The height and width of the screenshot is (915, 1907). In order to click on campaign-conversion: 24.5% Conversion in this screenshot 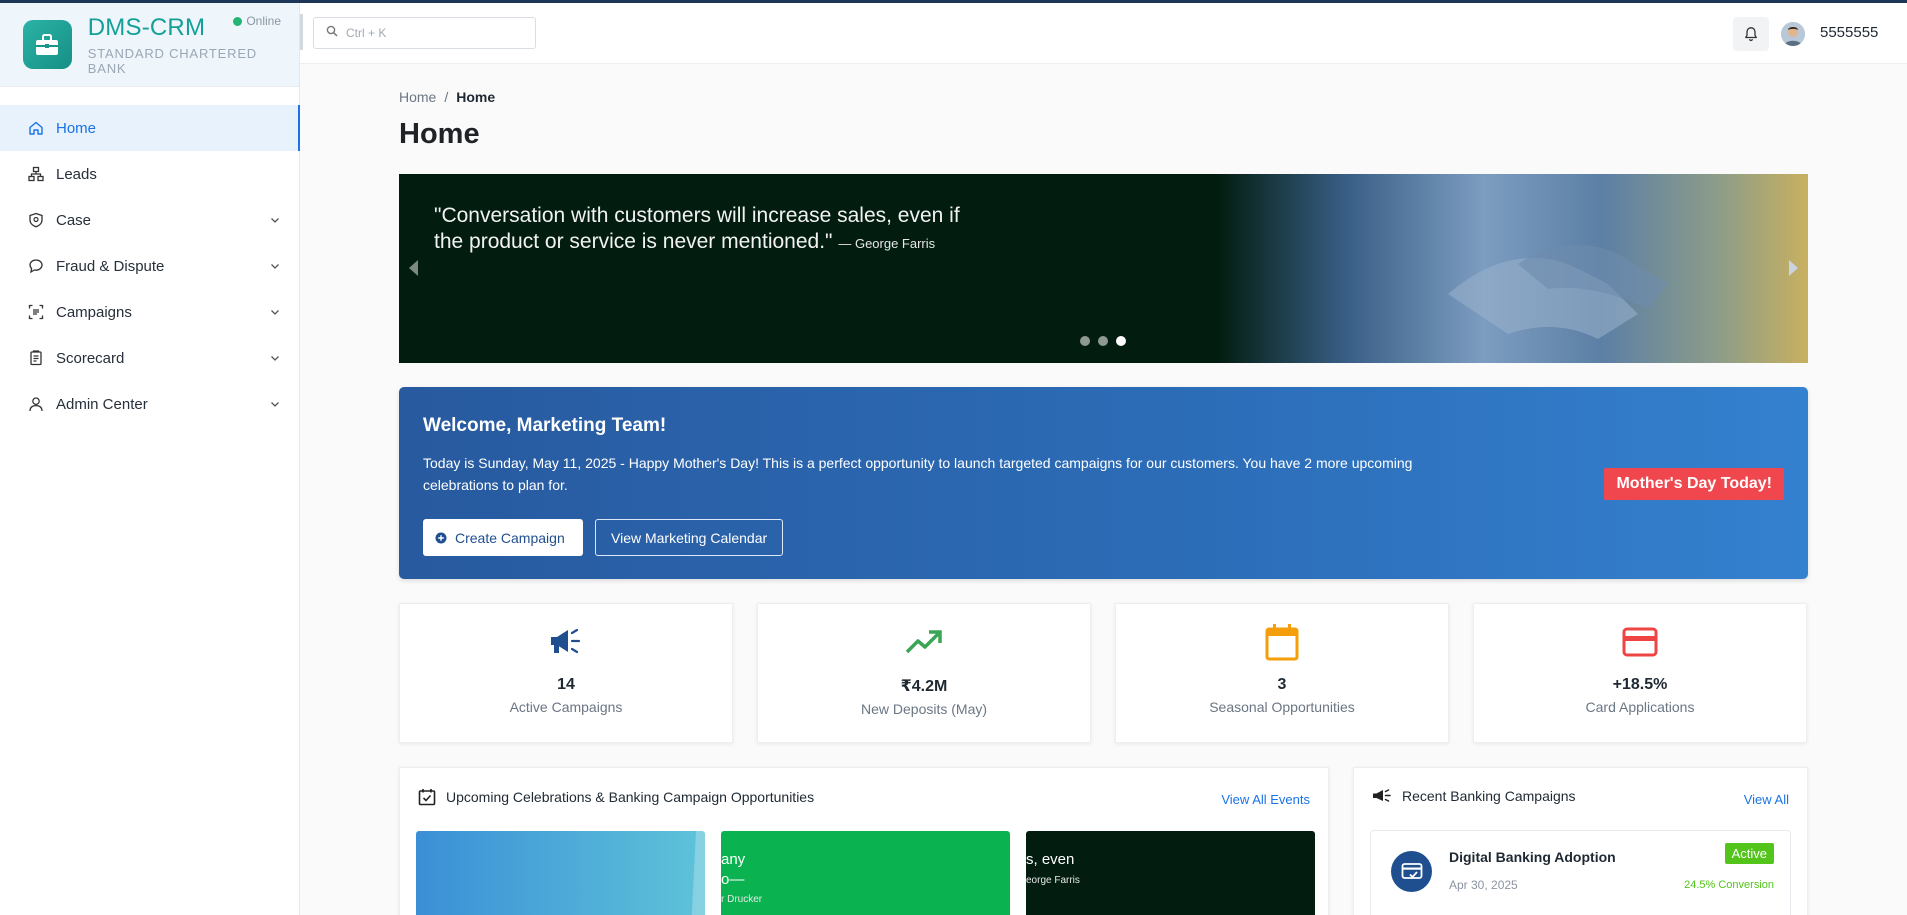, I will do `click(1729, 885)`.